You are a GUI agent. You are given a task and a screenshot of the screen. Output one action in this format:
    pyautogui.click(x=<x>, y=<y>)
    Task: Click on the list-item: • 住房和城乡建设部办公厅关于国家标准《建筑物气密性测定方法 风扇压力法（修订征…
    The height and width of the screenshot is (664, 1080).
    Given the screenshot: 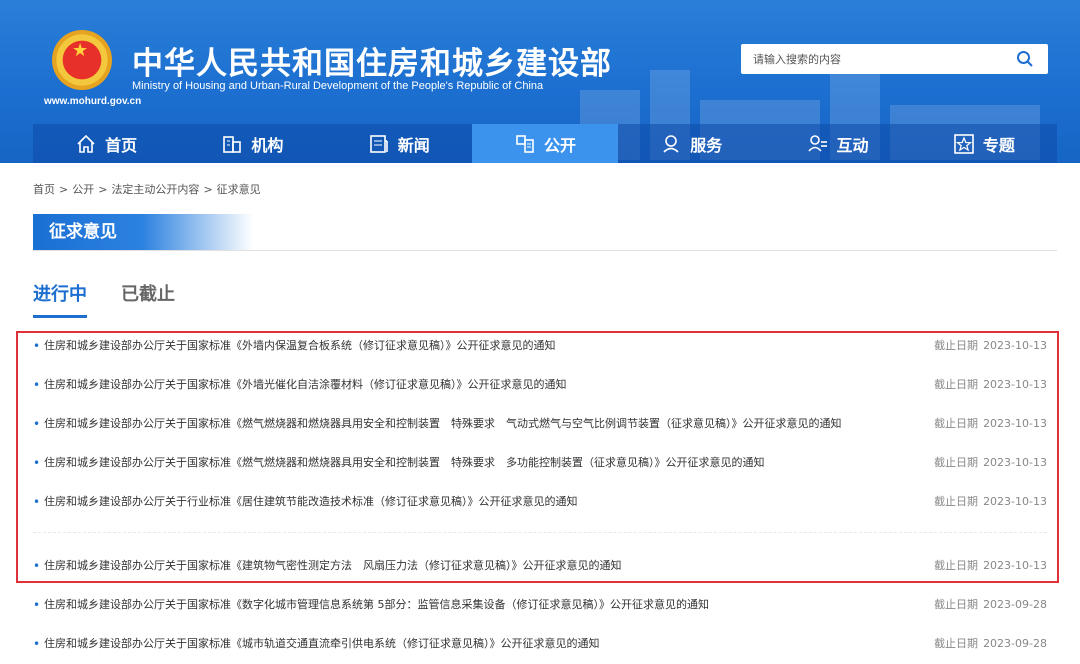 What is the action you would take?
    pyautogui.click(x=540, y=566)
    